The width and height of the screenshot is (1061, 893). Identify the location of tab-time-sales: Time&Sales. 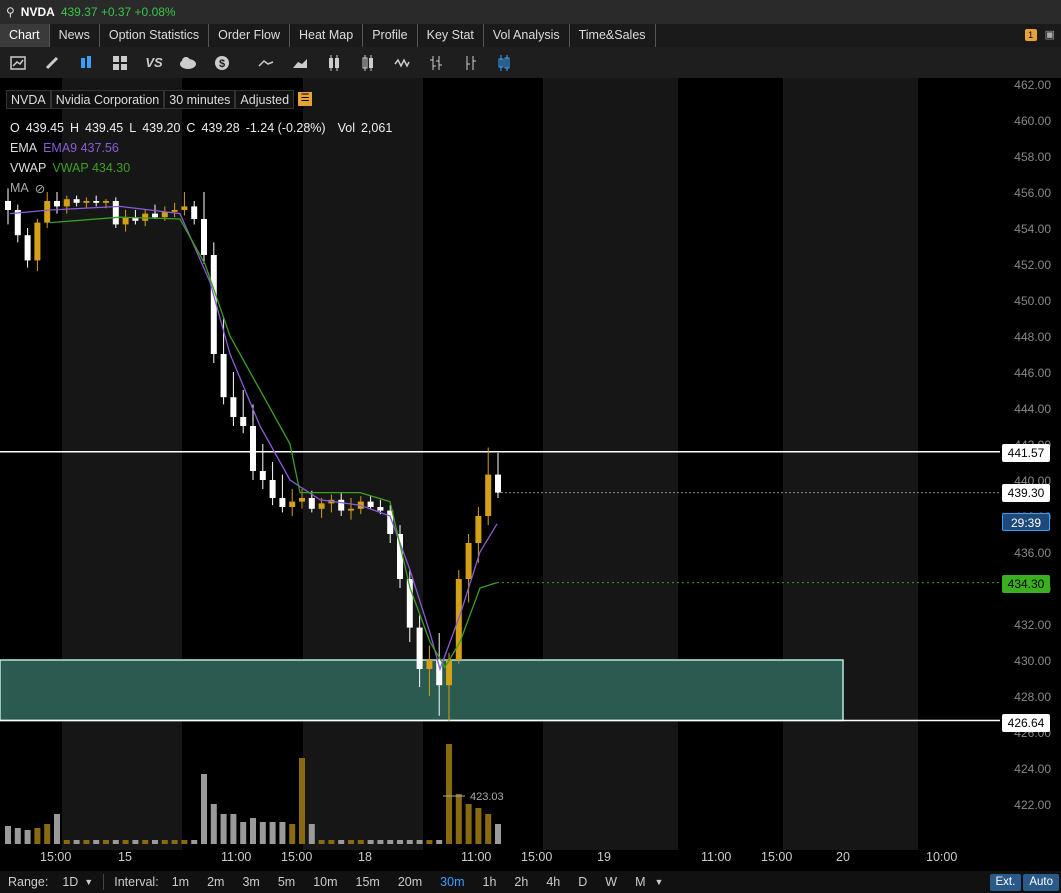
(613, 35).